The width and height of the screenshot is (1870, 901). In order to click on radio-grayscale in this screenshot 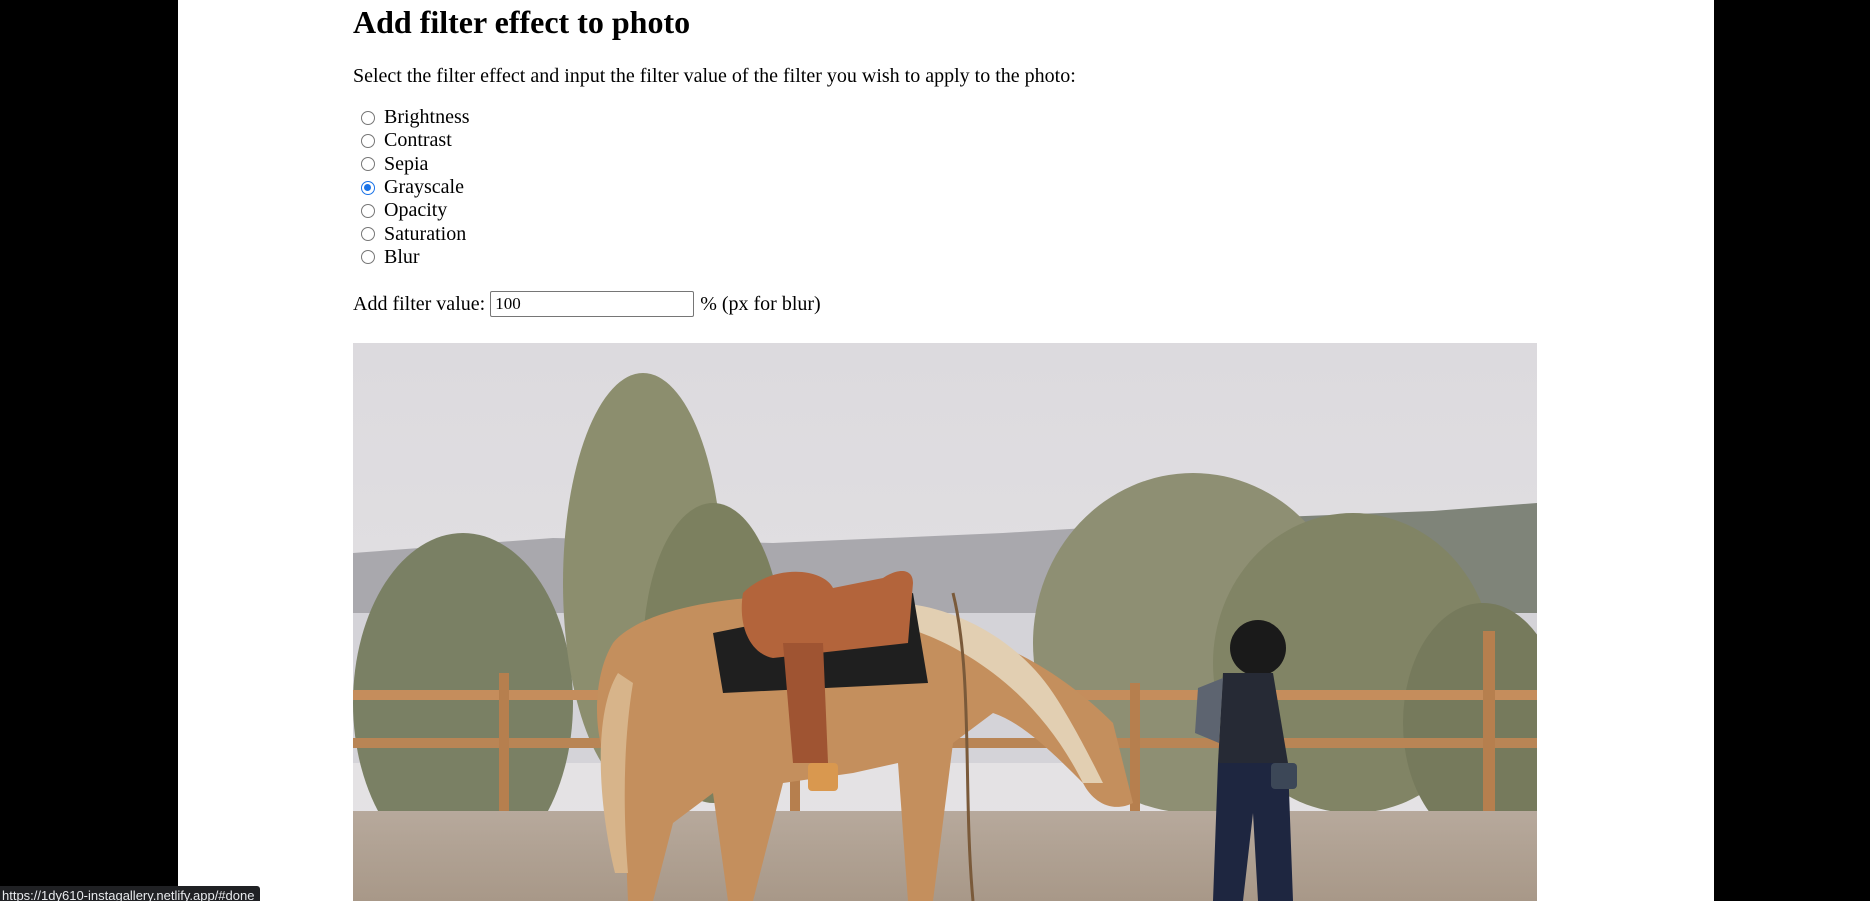, I will do `click(368, 187)`.